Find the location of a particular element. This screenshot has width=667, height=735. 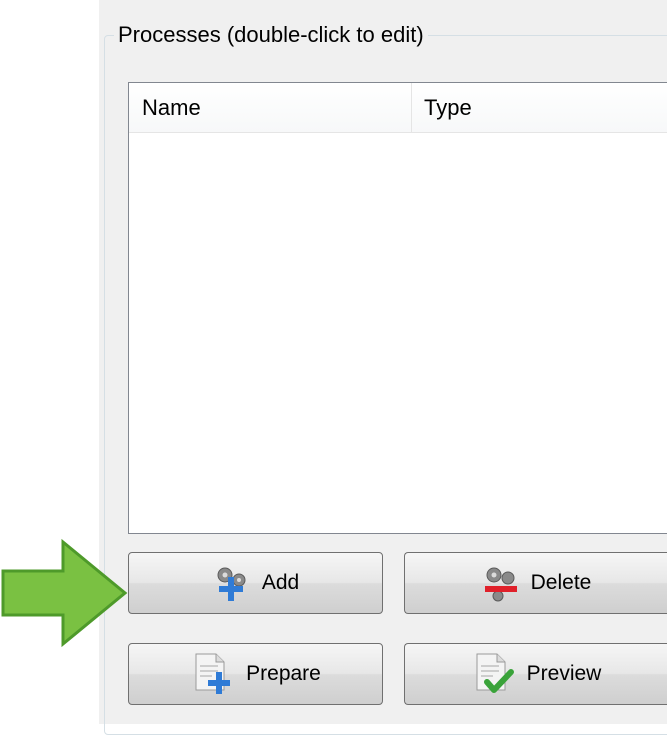

group-title: Processes (double-click to edit) is located at coordinates (271, 35).